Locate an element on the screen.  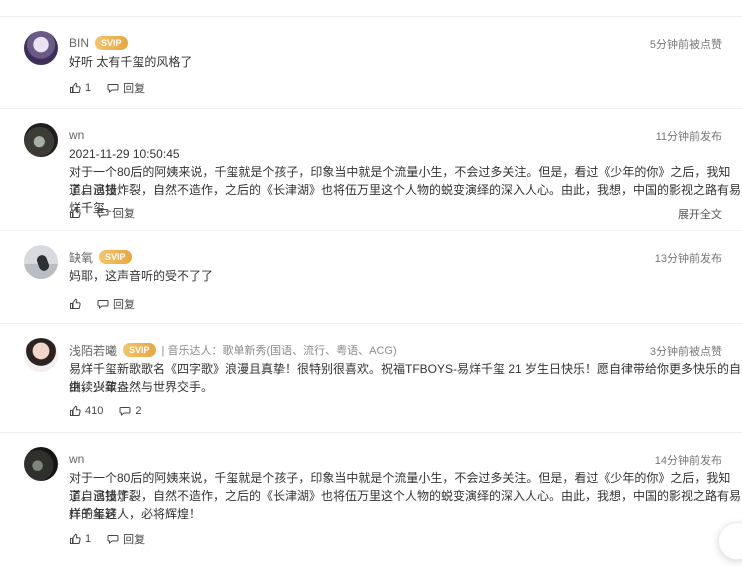
timestamp: 11分钟前发布 is located at coordinates (688, 137).